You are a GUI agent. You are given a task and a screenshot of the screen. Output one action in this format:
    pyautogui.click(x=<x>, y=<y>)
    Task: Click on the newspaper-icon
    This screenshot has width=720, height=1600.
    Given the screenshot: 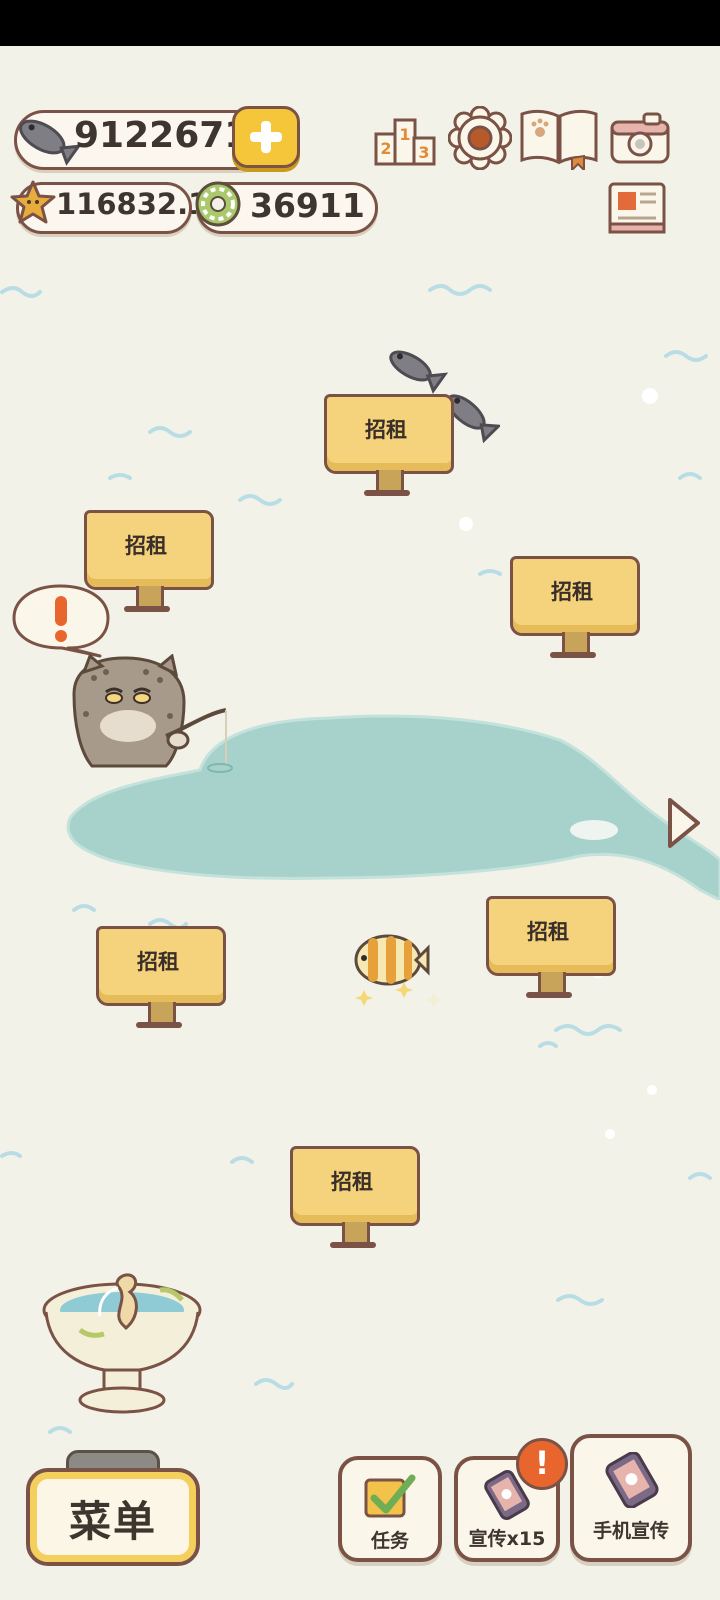 What is the action you would take?
    pyautogui.click(x=637, y=208)
    